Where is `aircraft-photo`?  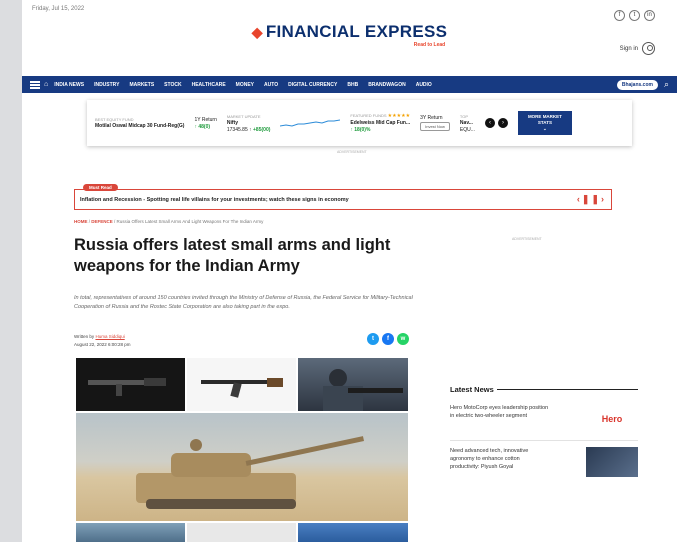
aircraft-photo is located at coordinates (130, 532).